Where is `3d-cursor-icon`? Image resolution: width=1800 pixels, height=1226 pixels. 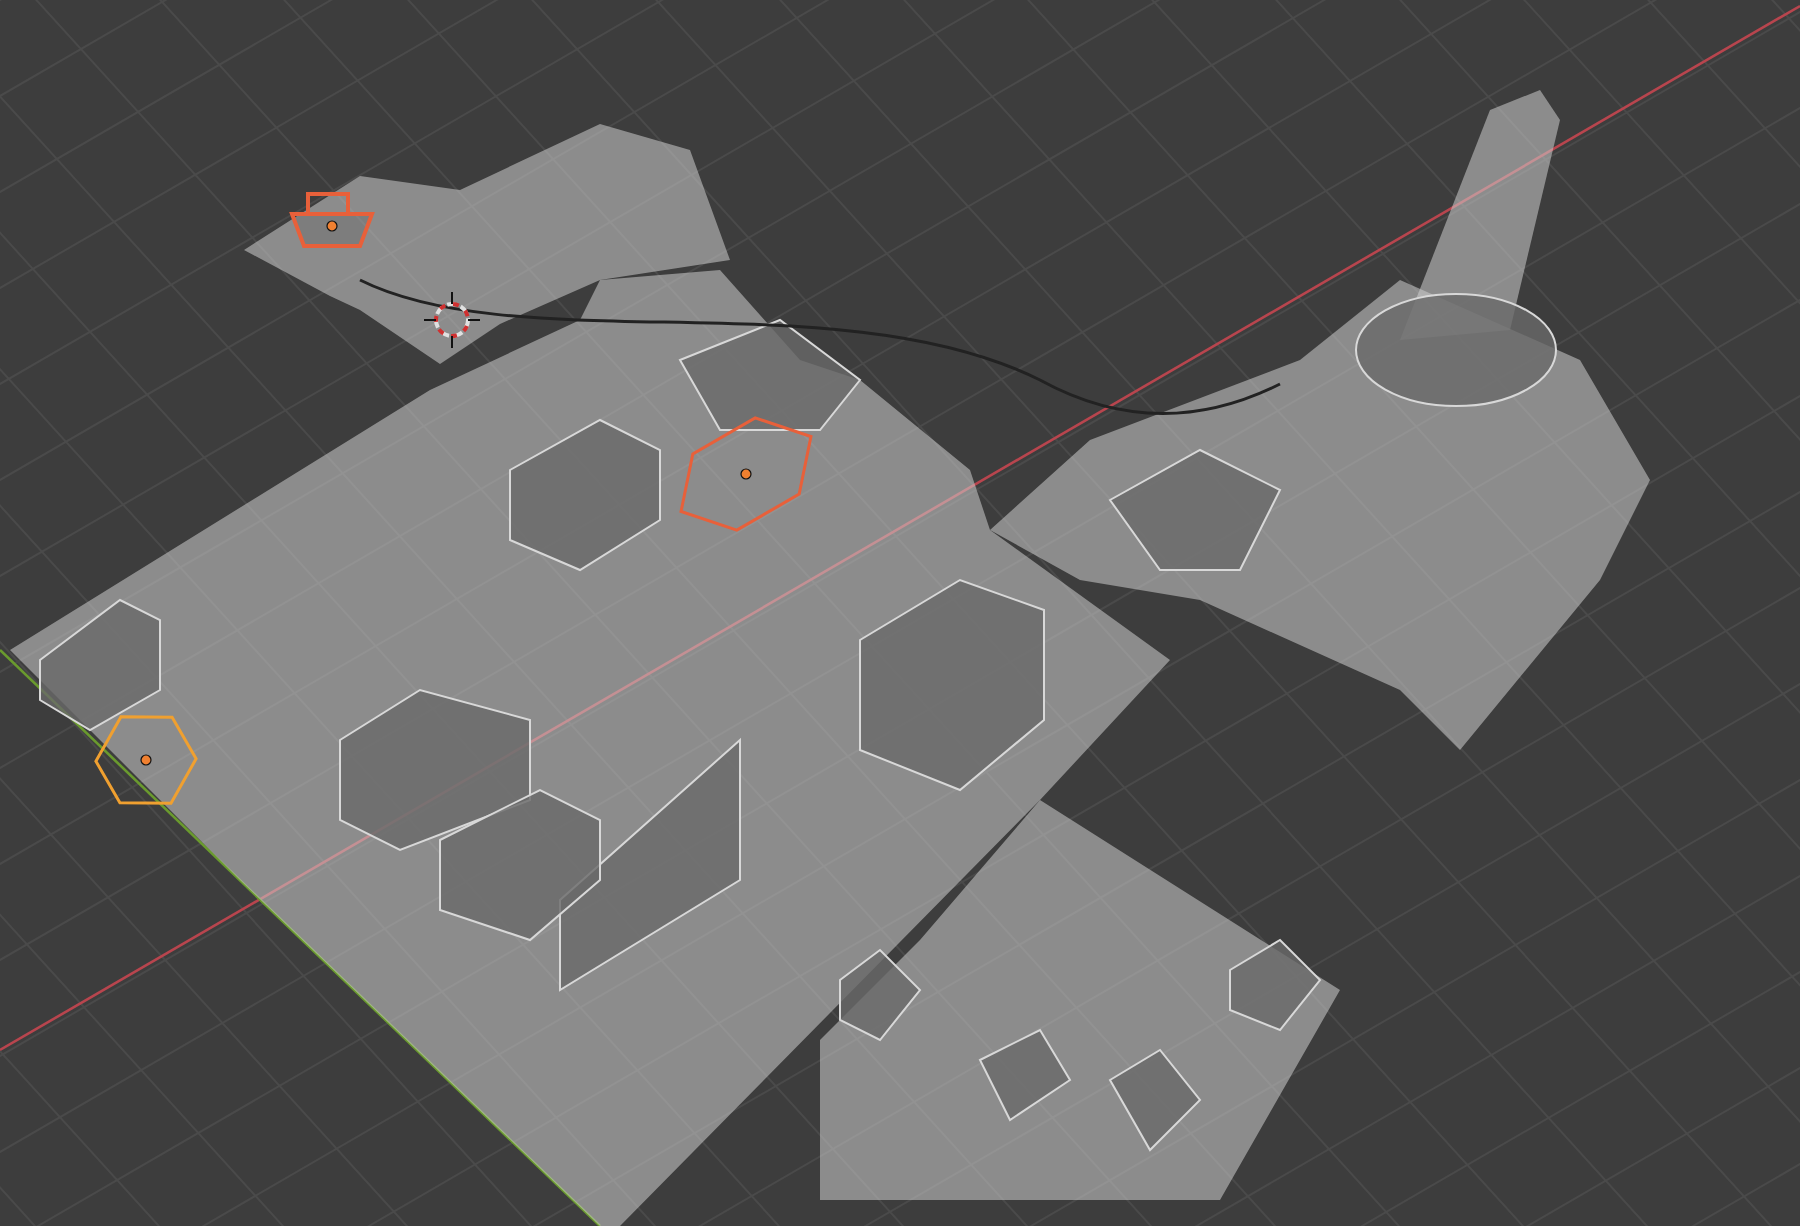 3d-cursor-icon is located at coordinates (452, 320).